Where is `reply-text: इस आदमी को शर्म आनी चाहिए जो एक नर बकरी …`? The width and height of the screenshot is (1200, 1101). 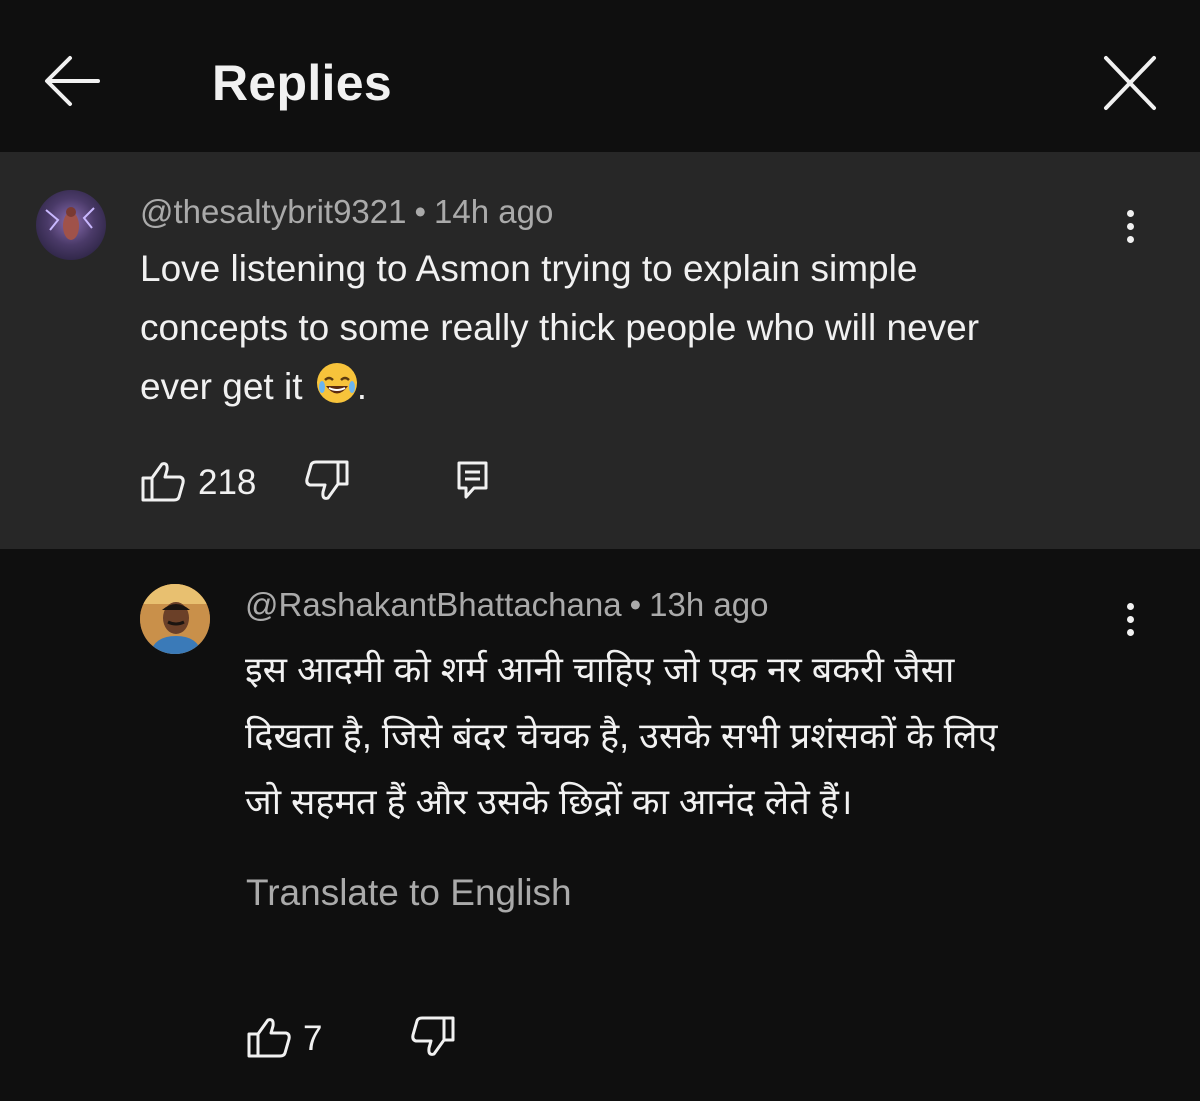
reply-text: इस आदमी को शर्म आनी चाहिए जो एक नर बकरी … is located at coordinates (695, 736).